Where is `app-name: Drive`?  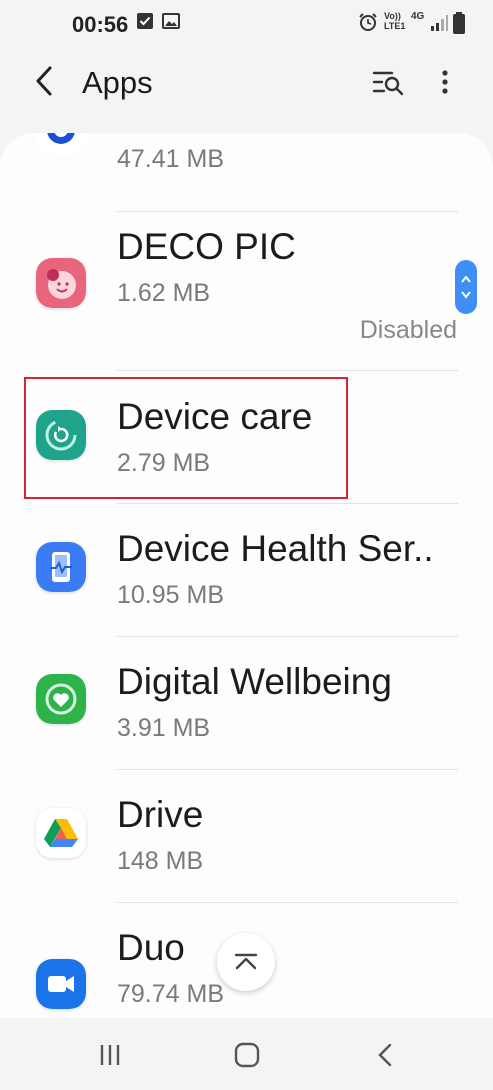 app-name: Drive is located at coordinates (160, 814).